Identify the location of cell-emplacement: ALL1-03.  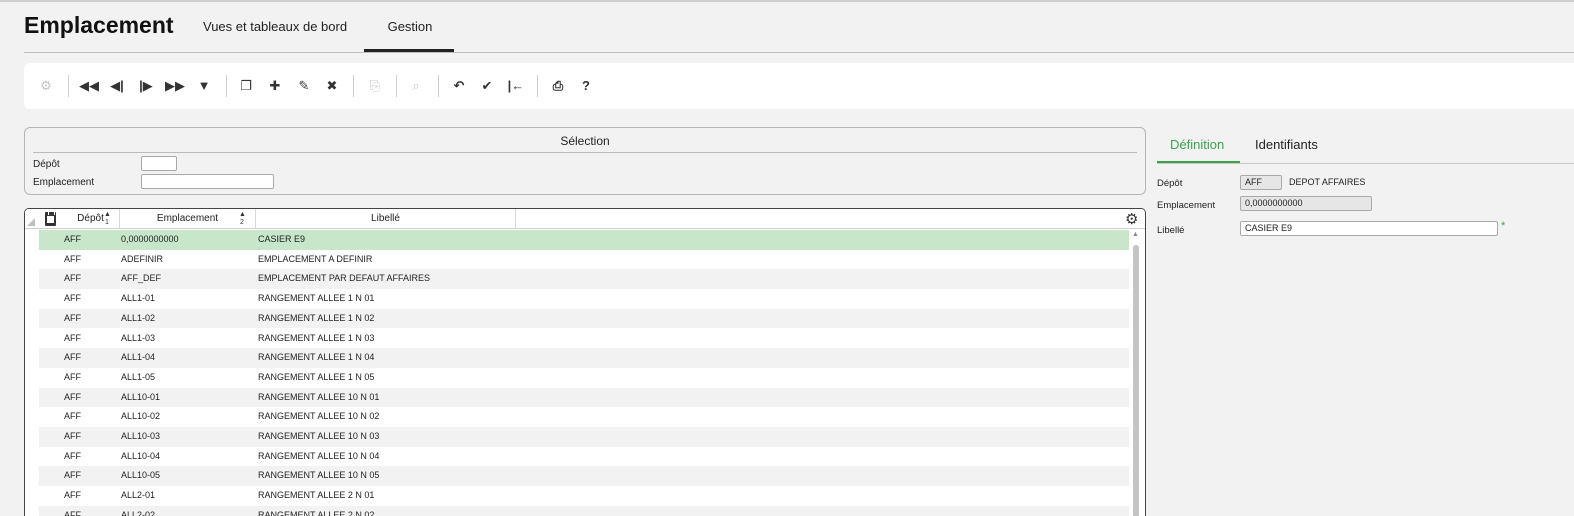
(138, 337).